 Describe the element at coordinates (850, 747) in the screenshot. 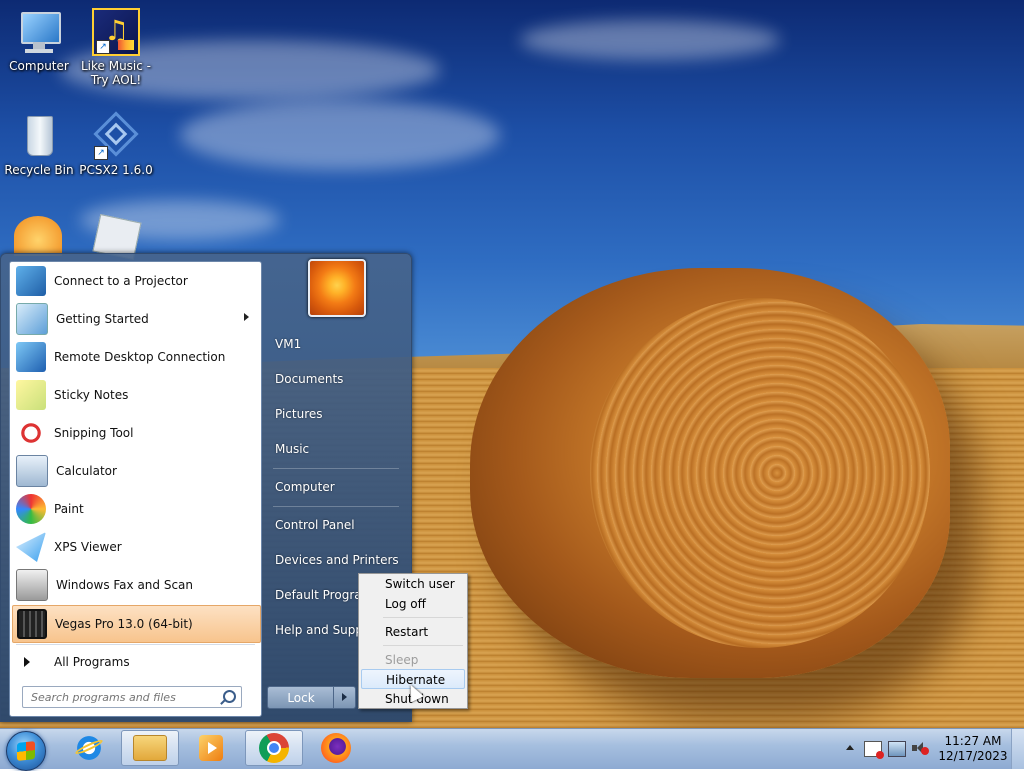

I see `show-hidden-icons-button` at that location.